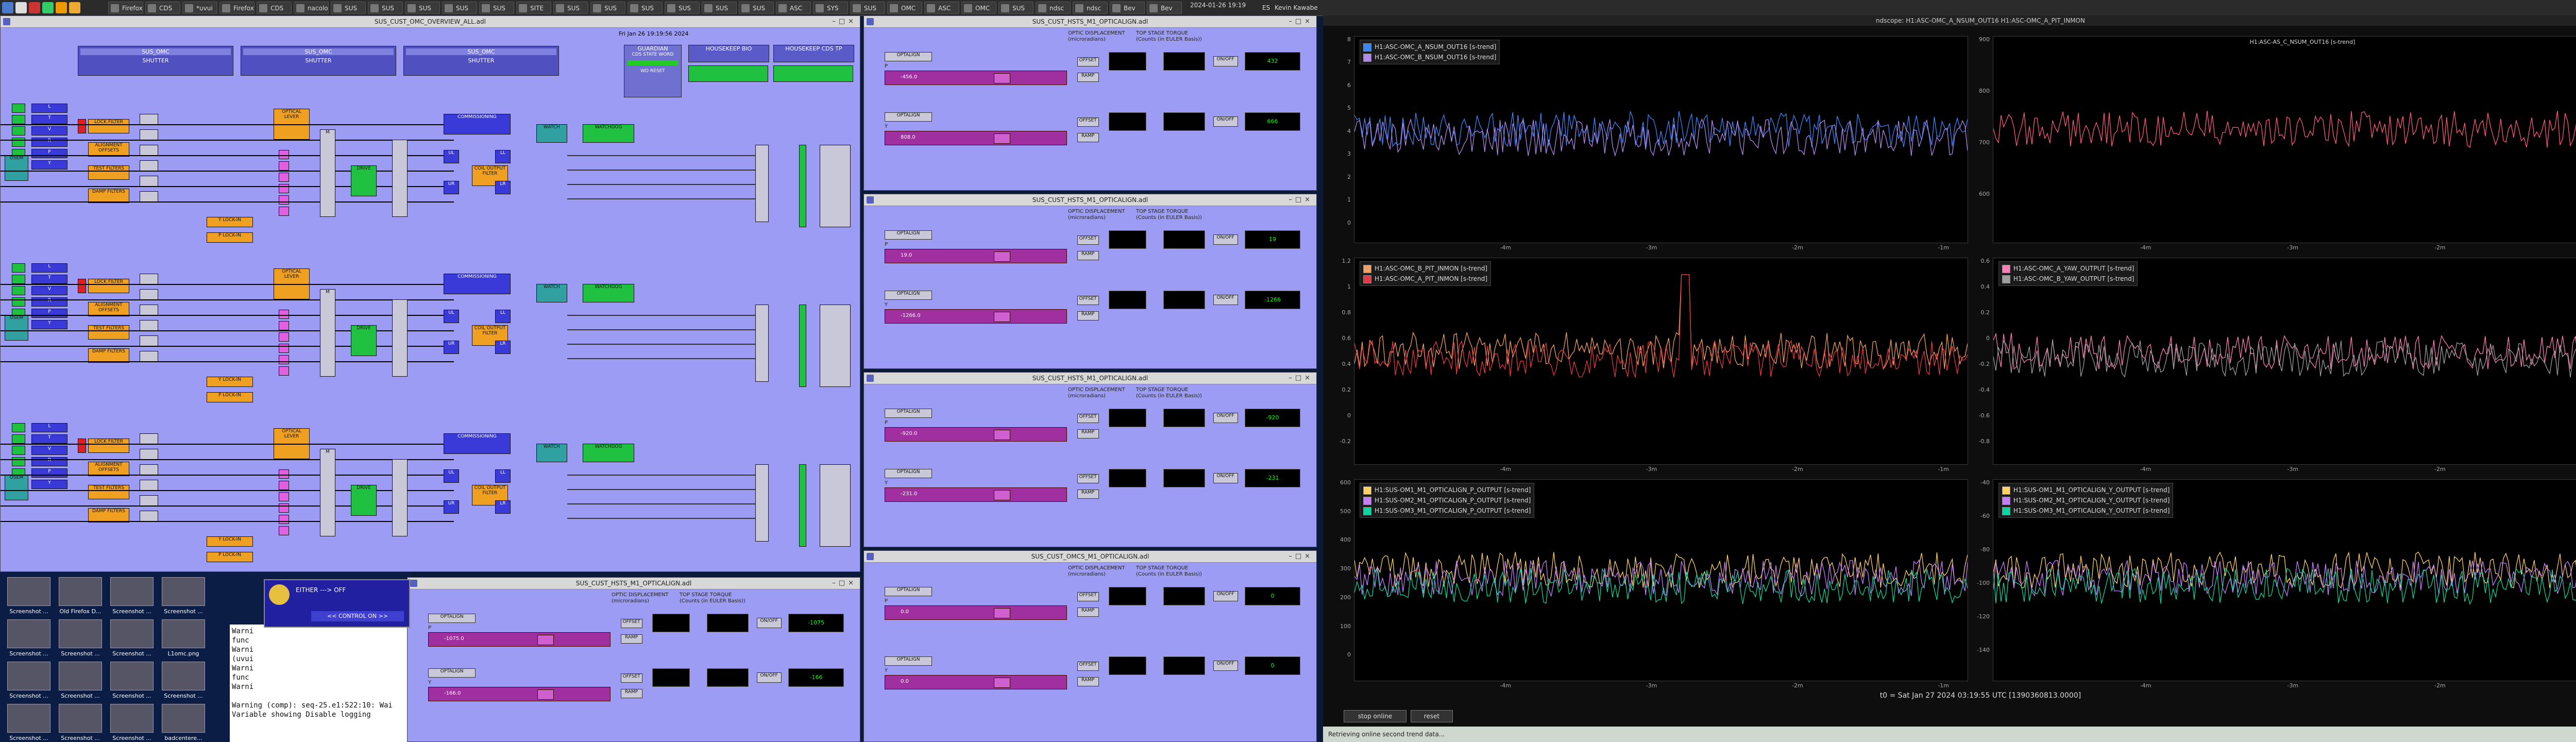 Image resolution: width=2576 pixels, height=742 pixels. What do you see at coordinates (155, 61) in the screenshot?
I see `head-group-1: SUS_OMC SHUTTER` at bounding box center [155, 61].